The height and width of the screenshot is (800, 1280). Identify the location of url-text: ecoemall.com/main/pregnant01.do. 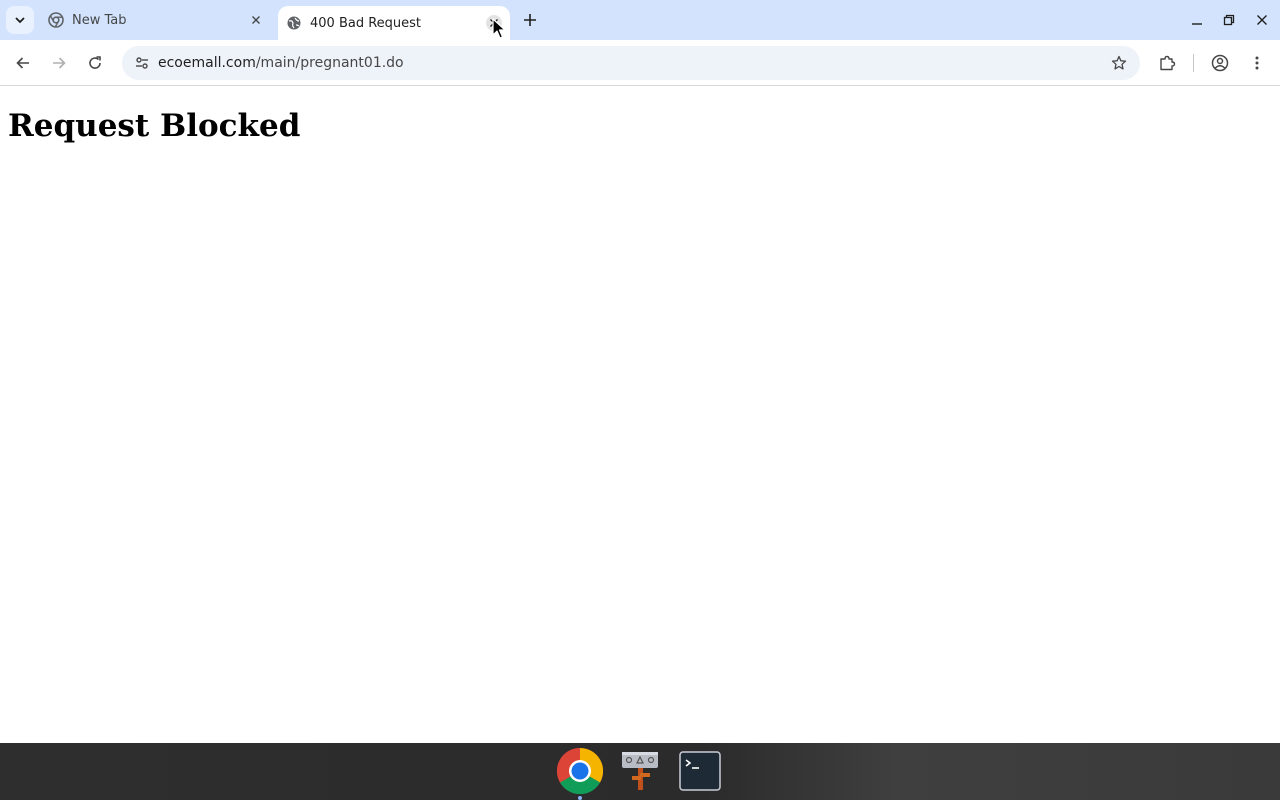
(281, 63).